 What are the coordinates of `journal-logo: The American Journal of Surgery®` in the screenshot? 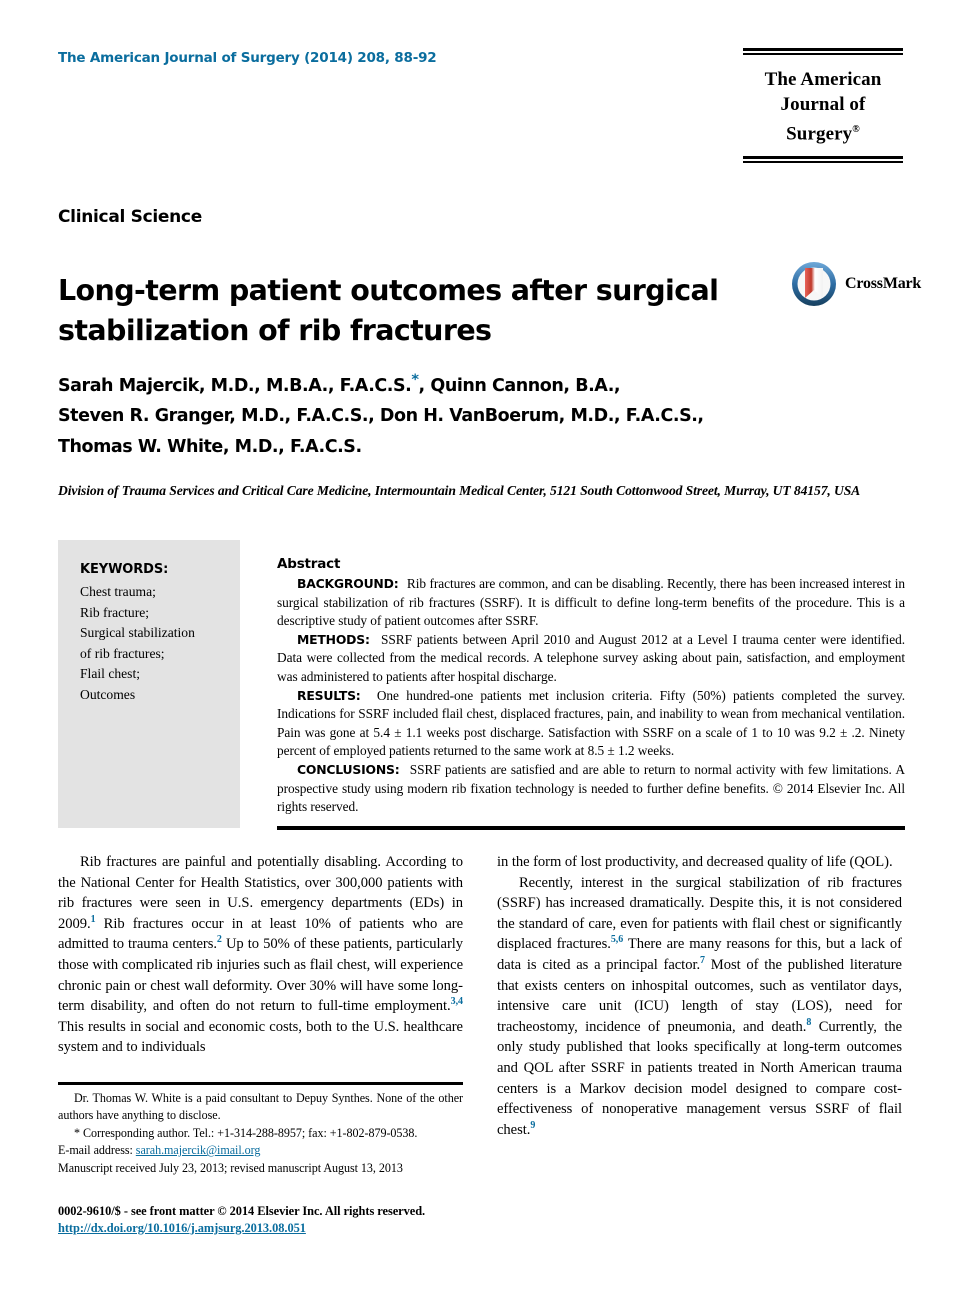 It's located at (823, 106).